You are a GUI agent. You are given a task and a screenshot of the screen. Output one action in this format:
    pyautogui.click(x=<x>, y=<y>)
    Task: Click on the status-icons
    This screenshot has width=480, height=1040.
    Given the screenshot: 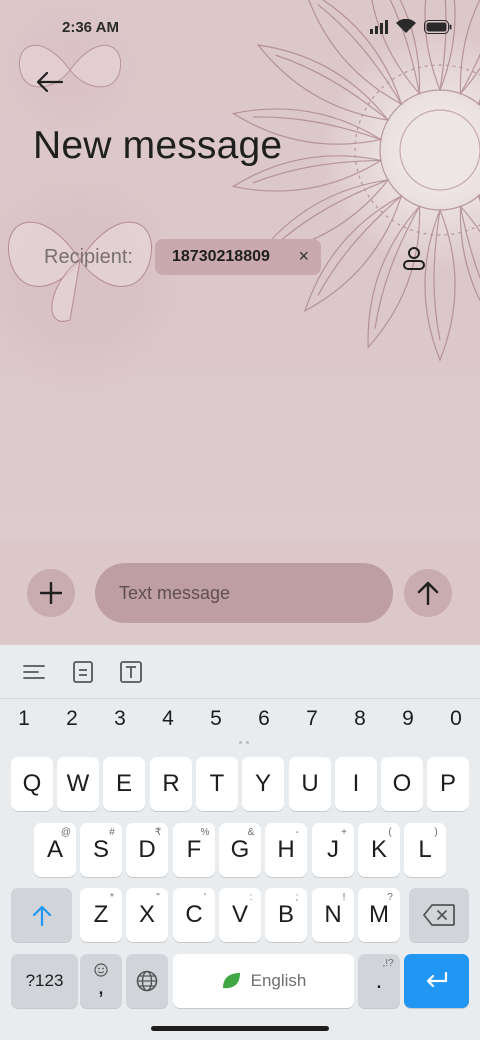 What is the action you would take?
    pyautogui.click(x=411, y=26)
    